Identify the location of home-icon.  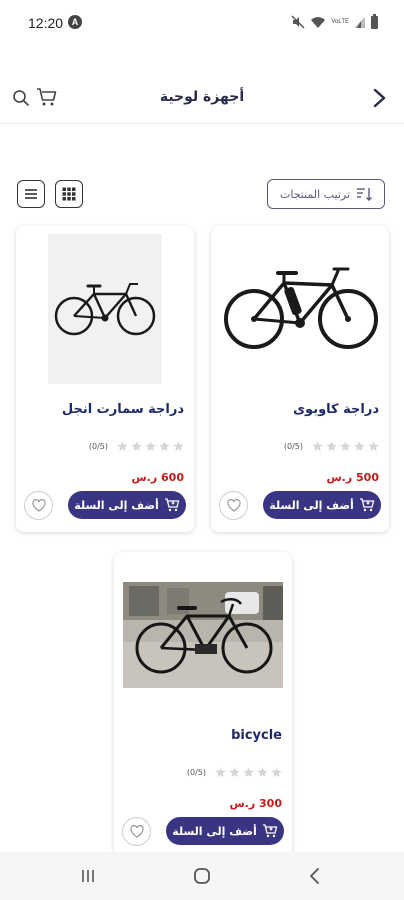
(202, 876).